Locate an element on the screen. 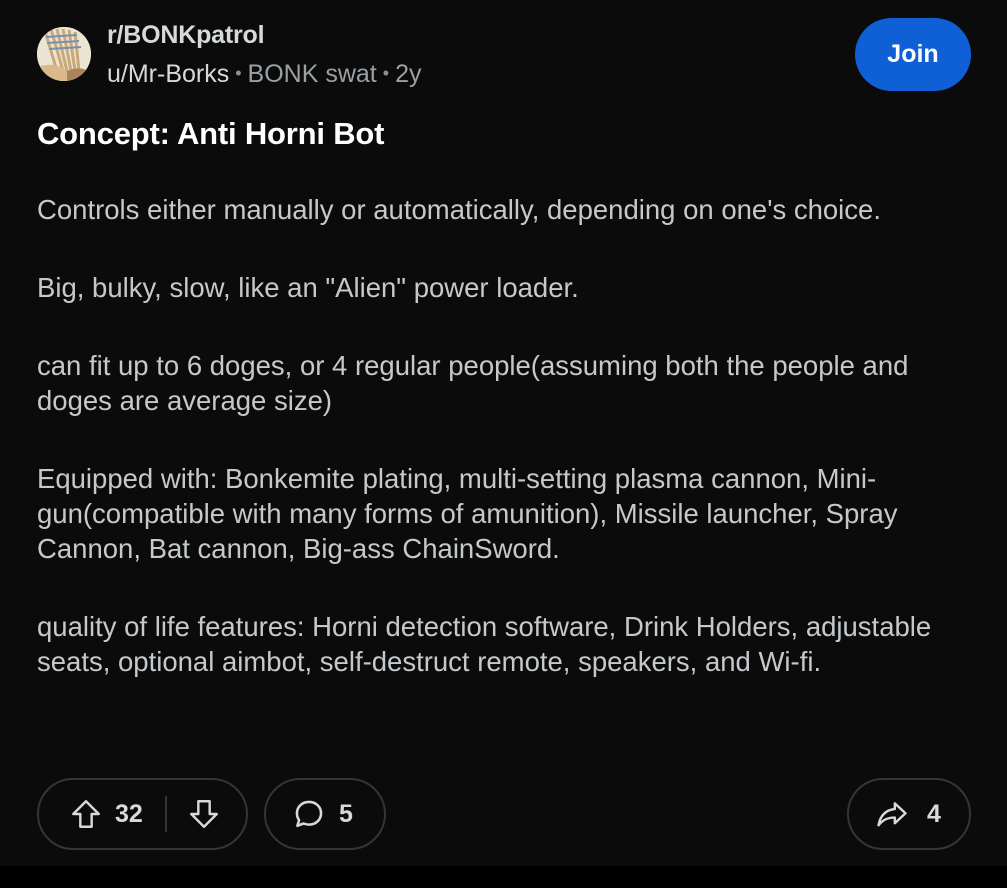 The width and height of the screenshot is (1007, 888). bottom-edge is located at coordinates (503, 877).